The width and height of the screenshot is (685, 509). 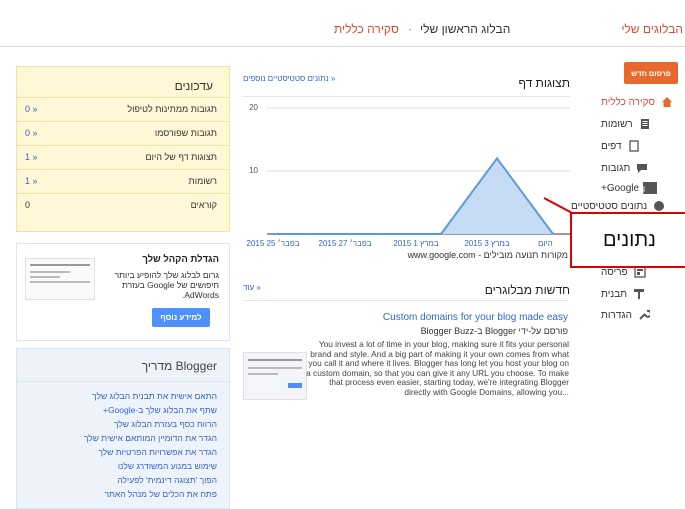 I want to click on blog-name: הבלוג הראשון שלי, so click(x=465, y=29).